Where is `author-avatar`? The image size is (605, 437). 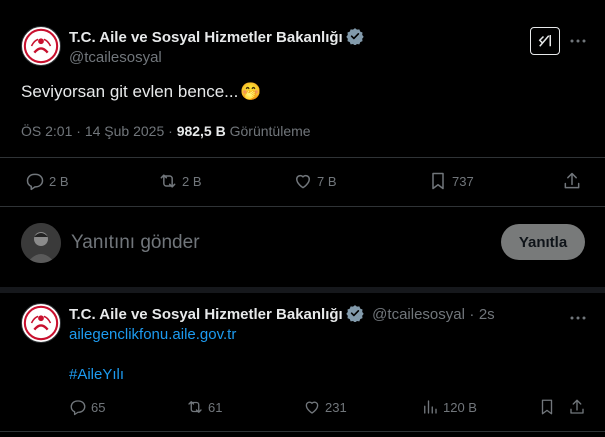
author-avatar is located at coordinates (41, 46).